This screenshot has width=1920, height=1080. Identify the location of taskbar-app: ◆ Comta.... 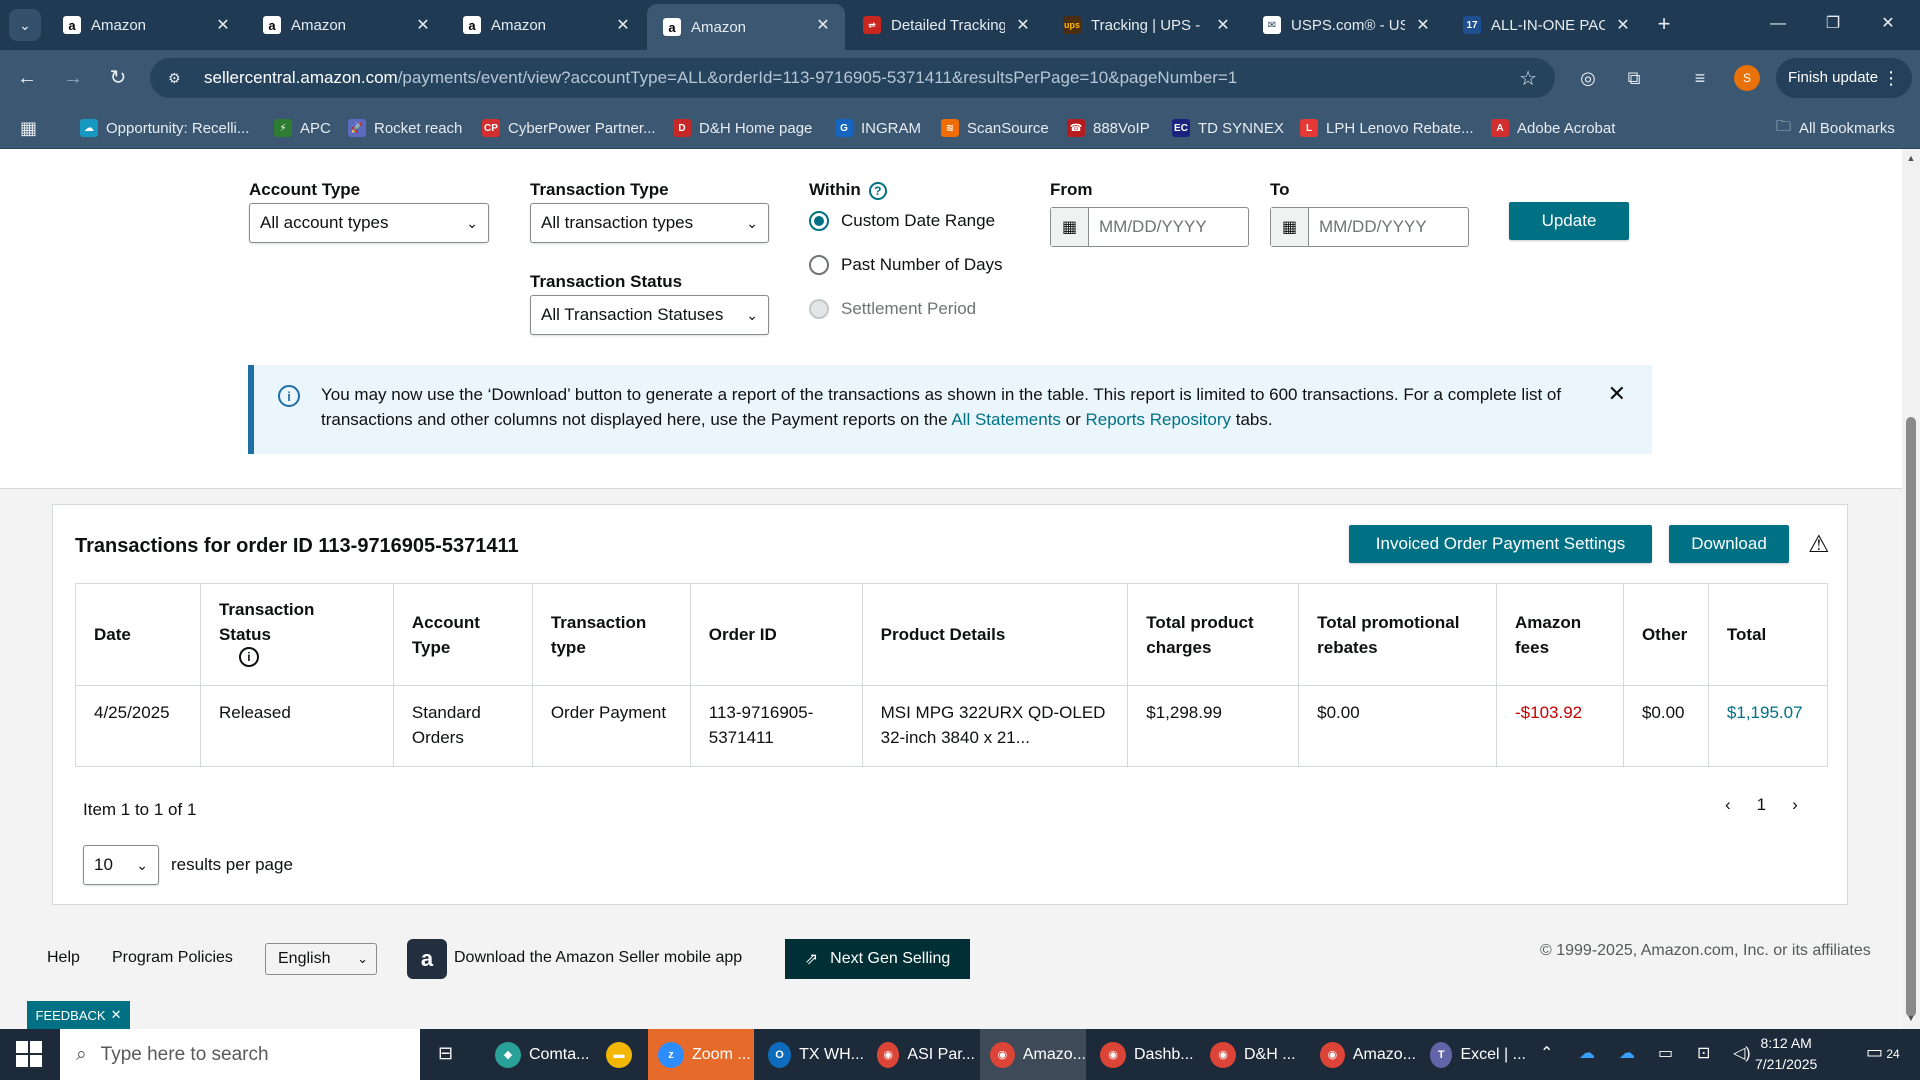
(538, 1054).